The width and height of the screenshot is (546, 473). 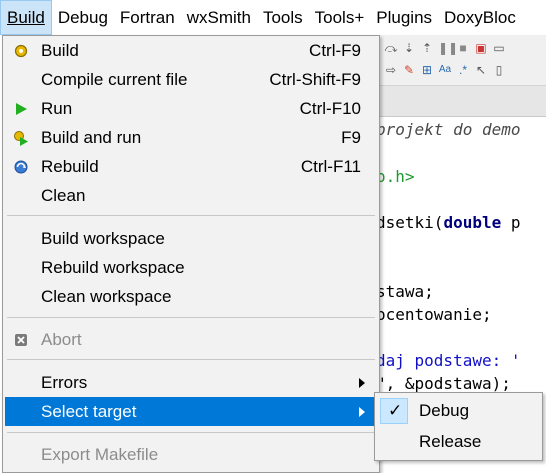 I want to click on regex-icon: .*, so click(x=463, y=70).